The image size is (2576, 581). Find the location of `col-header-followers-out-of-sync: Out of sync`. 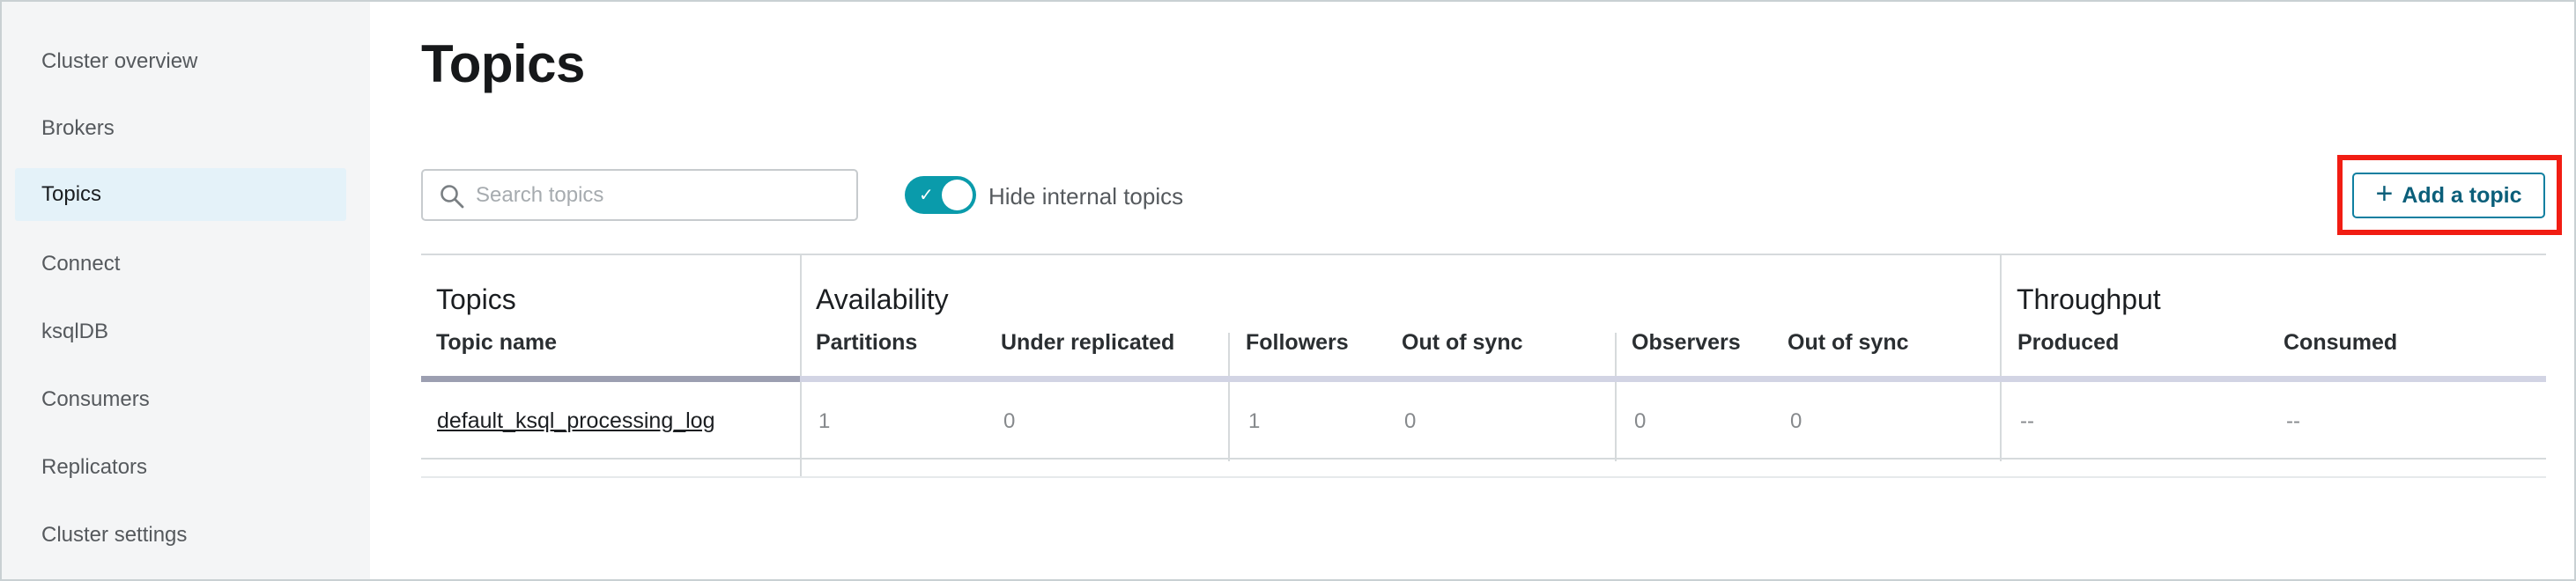

col-header-followers-out-of-sync: Out of sync is located at coordinates (1463, 343).